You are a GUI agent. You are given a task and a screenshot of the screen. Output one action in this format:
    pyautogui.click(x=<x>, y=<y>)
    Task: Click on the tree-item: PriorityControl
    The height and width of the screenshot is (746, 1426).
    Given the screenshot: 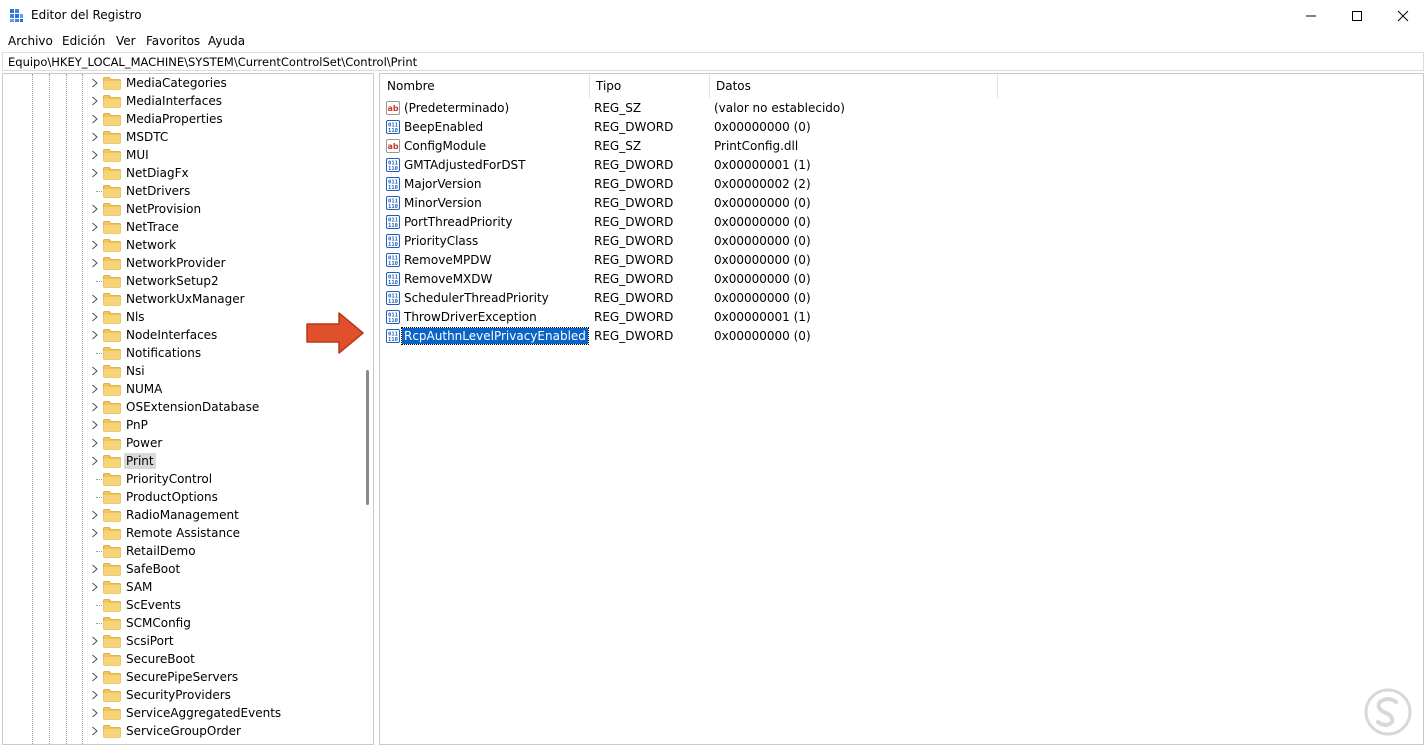 What is the action you would take?
    pyautogui.click(x=183, y=479)
    